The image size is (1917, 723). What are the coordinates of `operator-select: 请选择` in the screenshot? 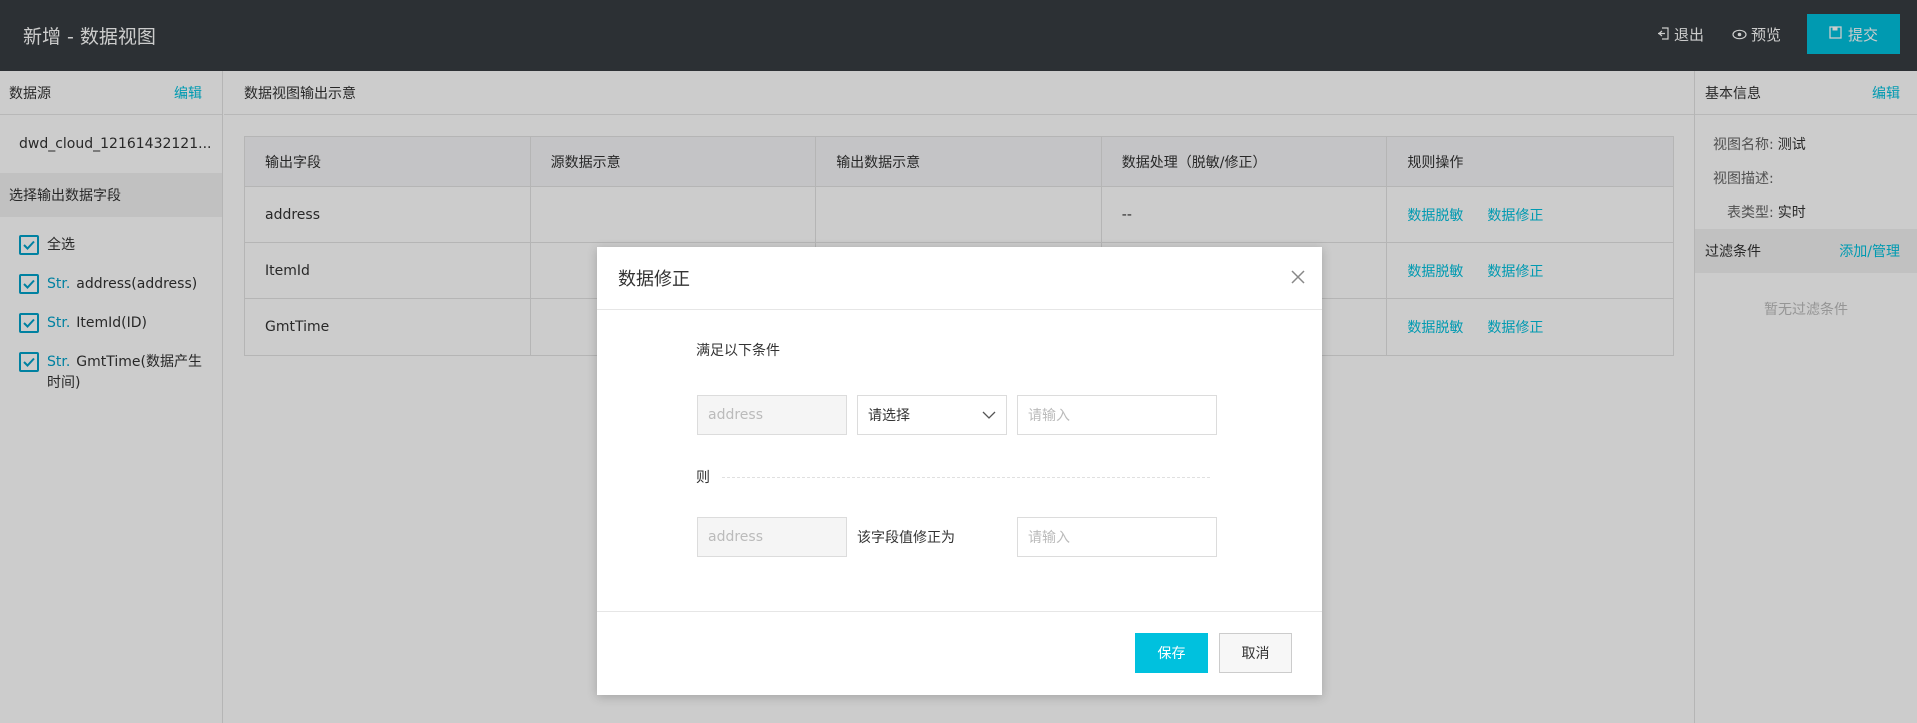 It's located at (932, 415).